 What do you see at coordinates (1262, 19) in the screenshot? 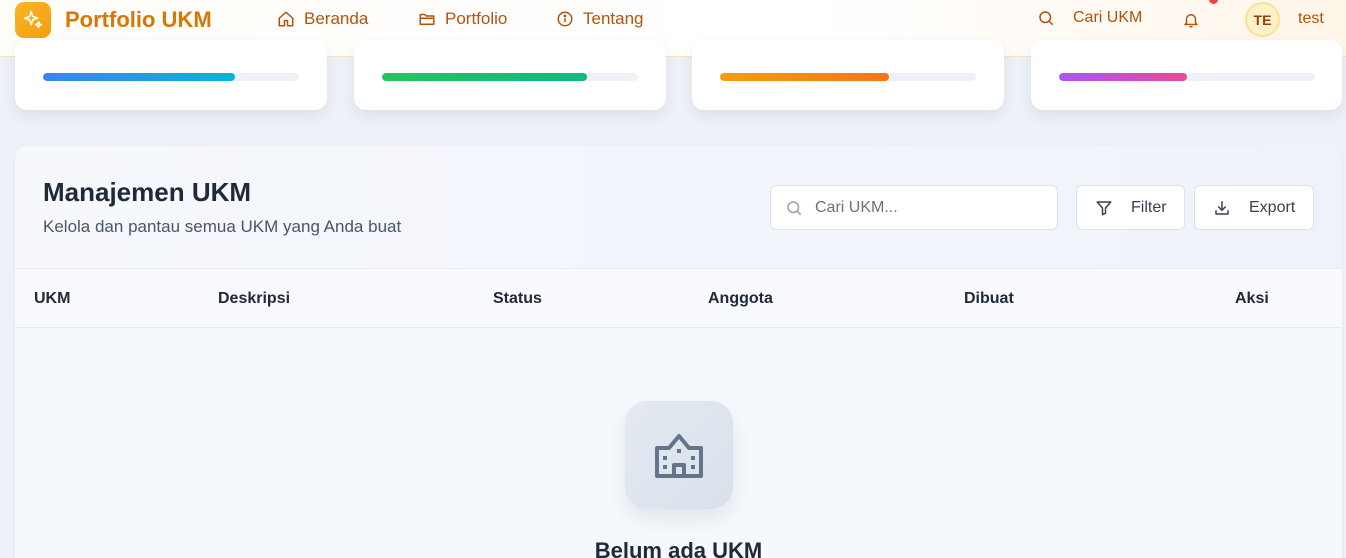
I see `avatar: TE` at bounding box center [1262, 19].